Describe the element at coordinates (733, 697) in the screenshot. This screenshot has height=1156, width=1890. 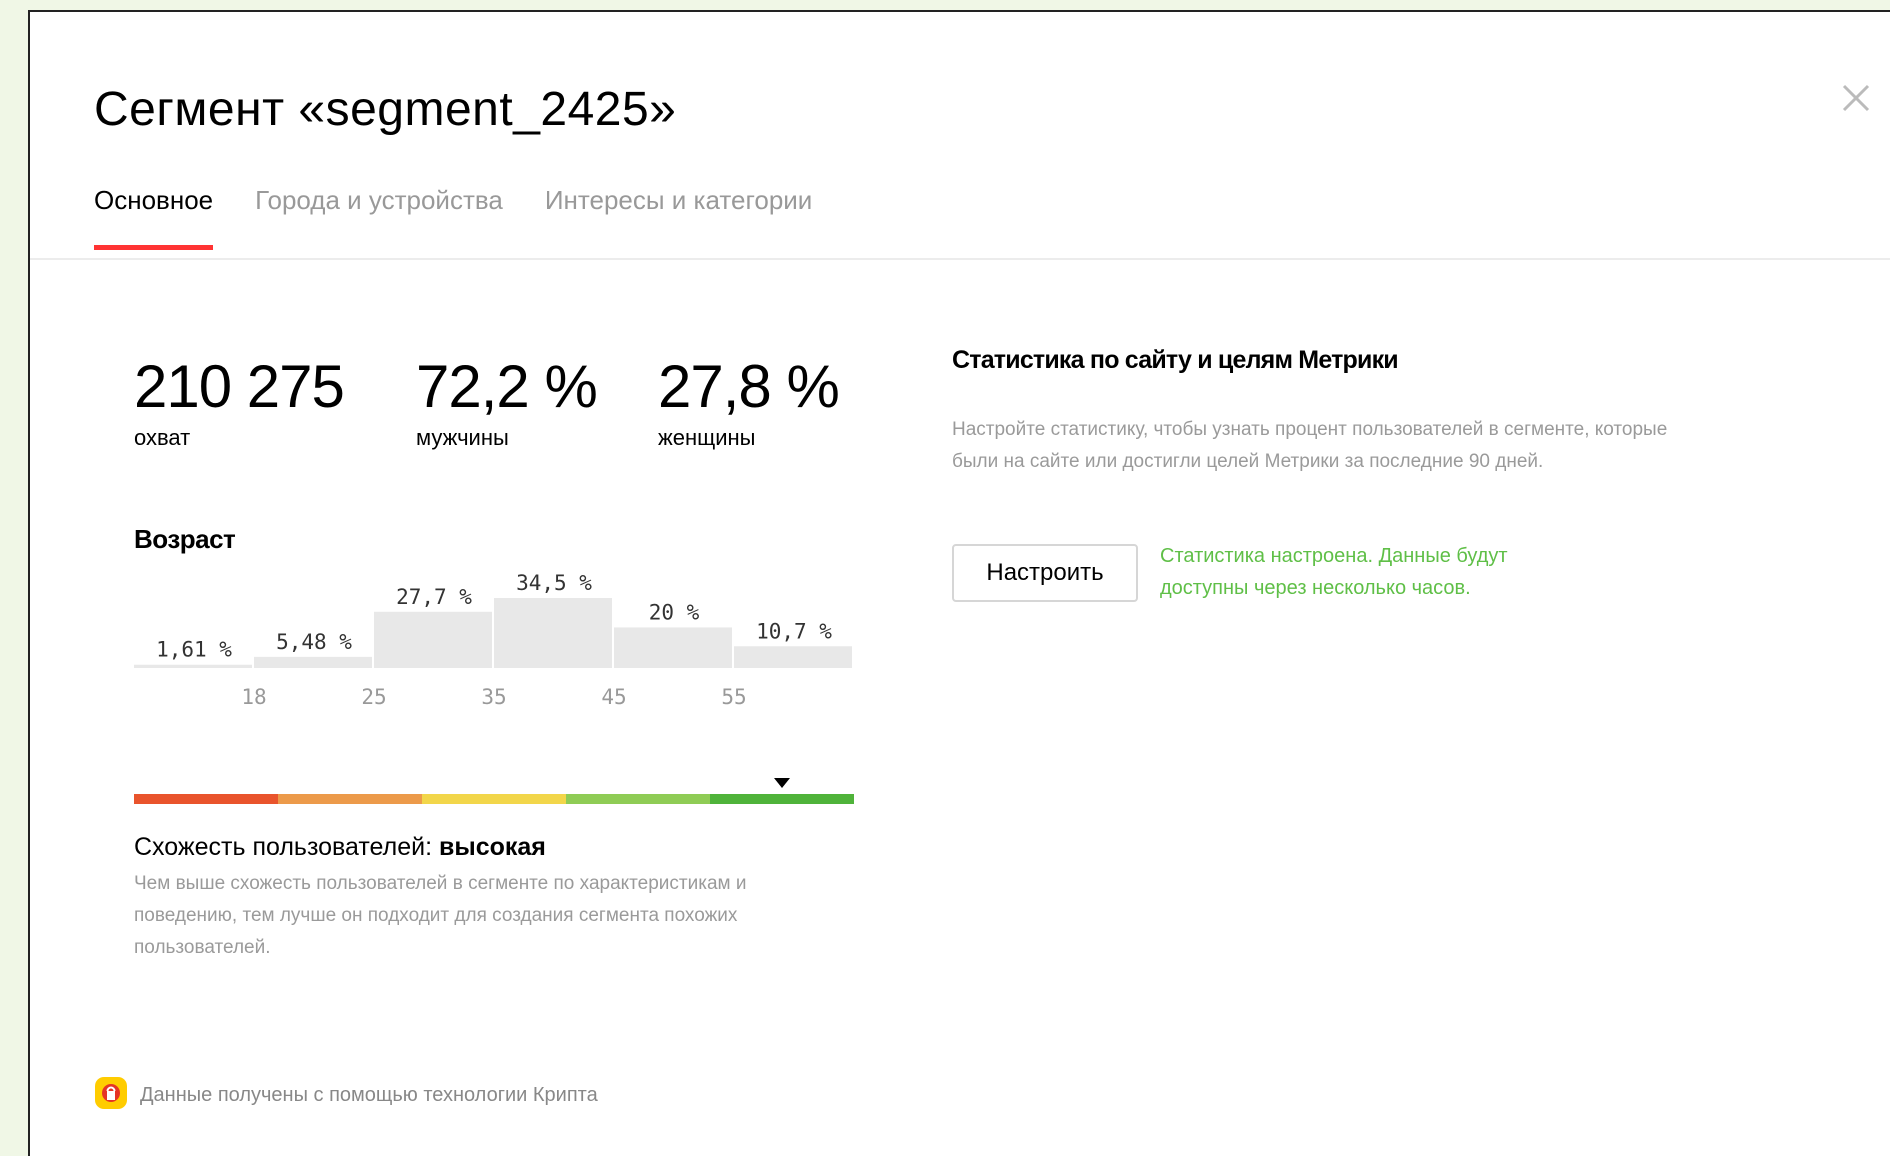
I see `age-tick-label: 55` at that location.